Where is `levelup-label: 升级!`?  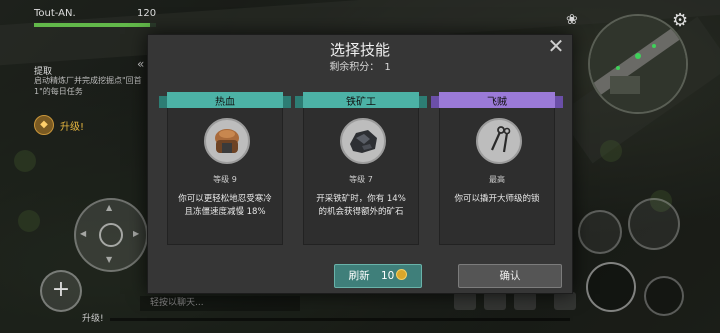 levelup-label: 升级! is located at coordinates (72, 125).